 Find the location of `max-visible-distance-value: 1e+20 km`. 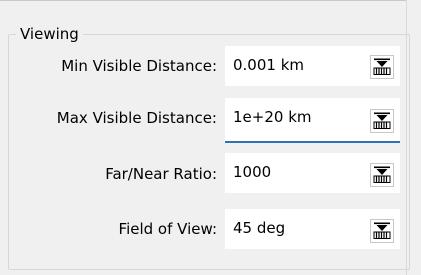

max-visible-distance-value: 1e+20 km is located at coordinates (272, 117).